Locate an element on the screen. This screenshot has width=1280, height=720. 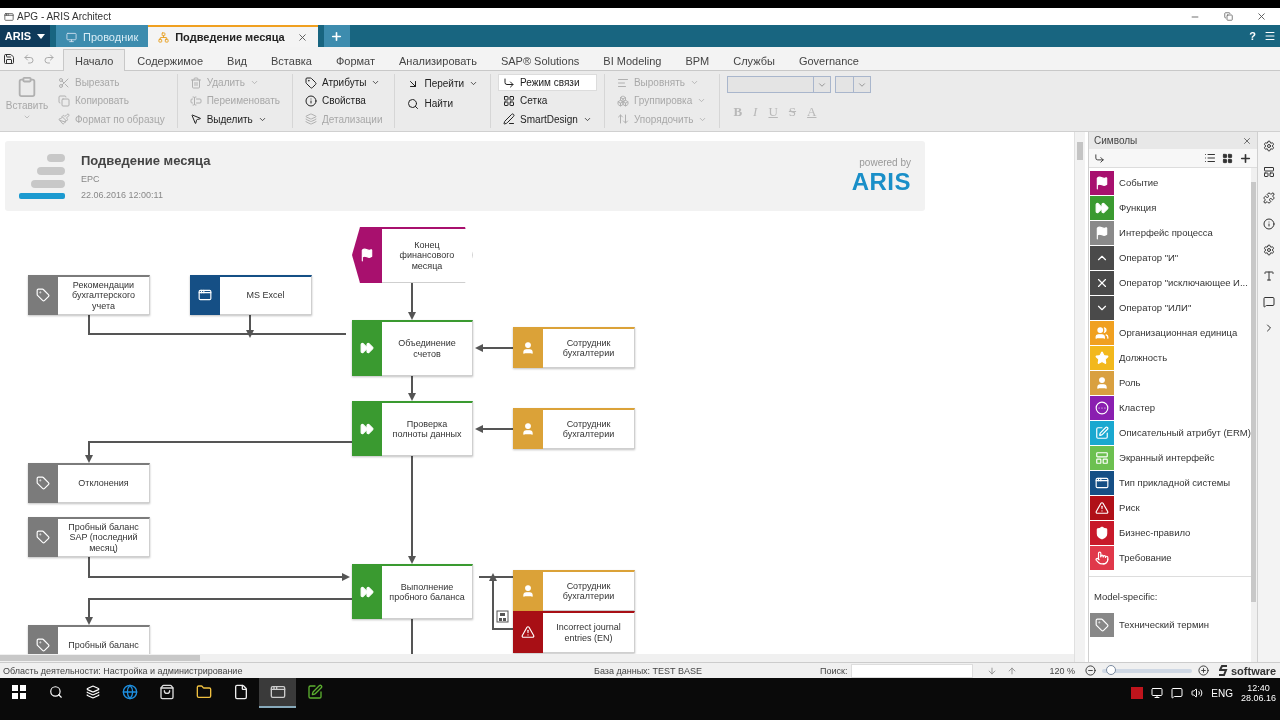
node-label: Пробный баланс is located at coordinates (103, 645).